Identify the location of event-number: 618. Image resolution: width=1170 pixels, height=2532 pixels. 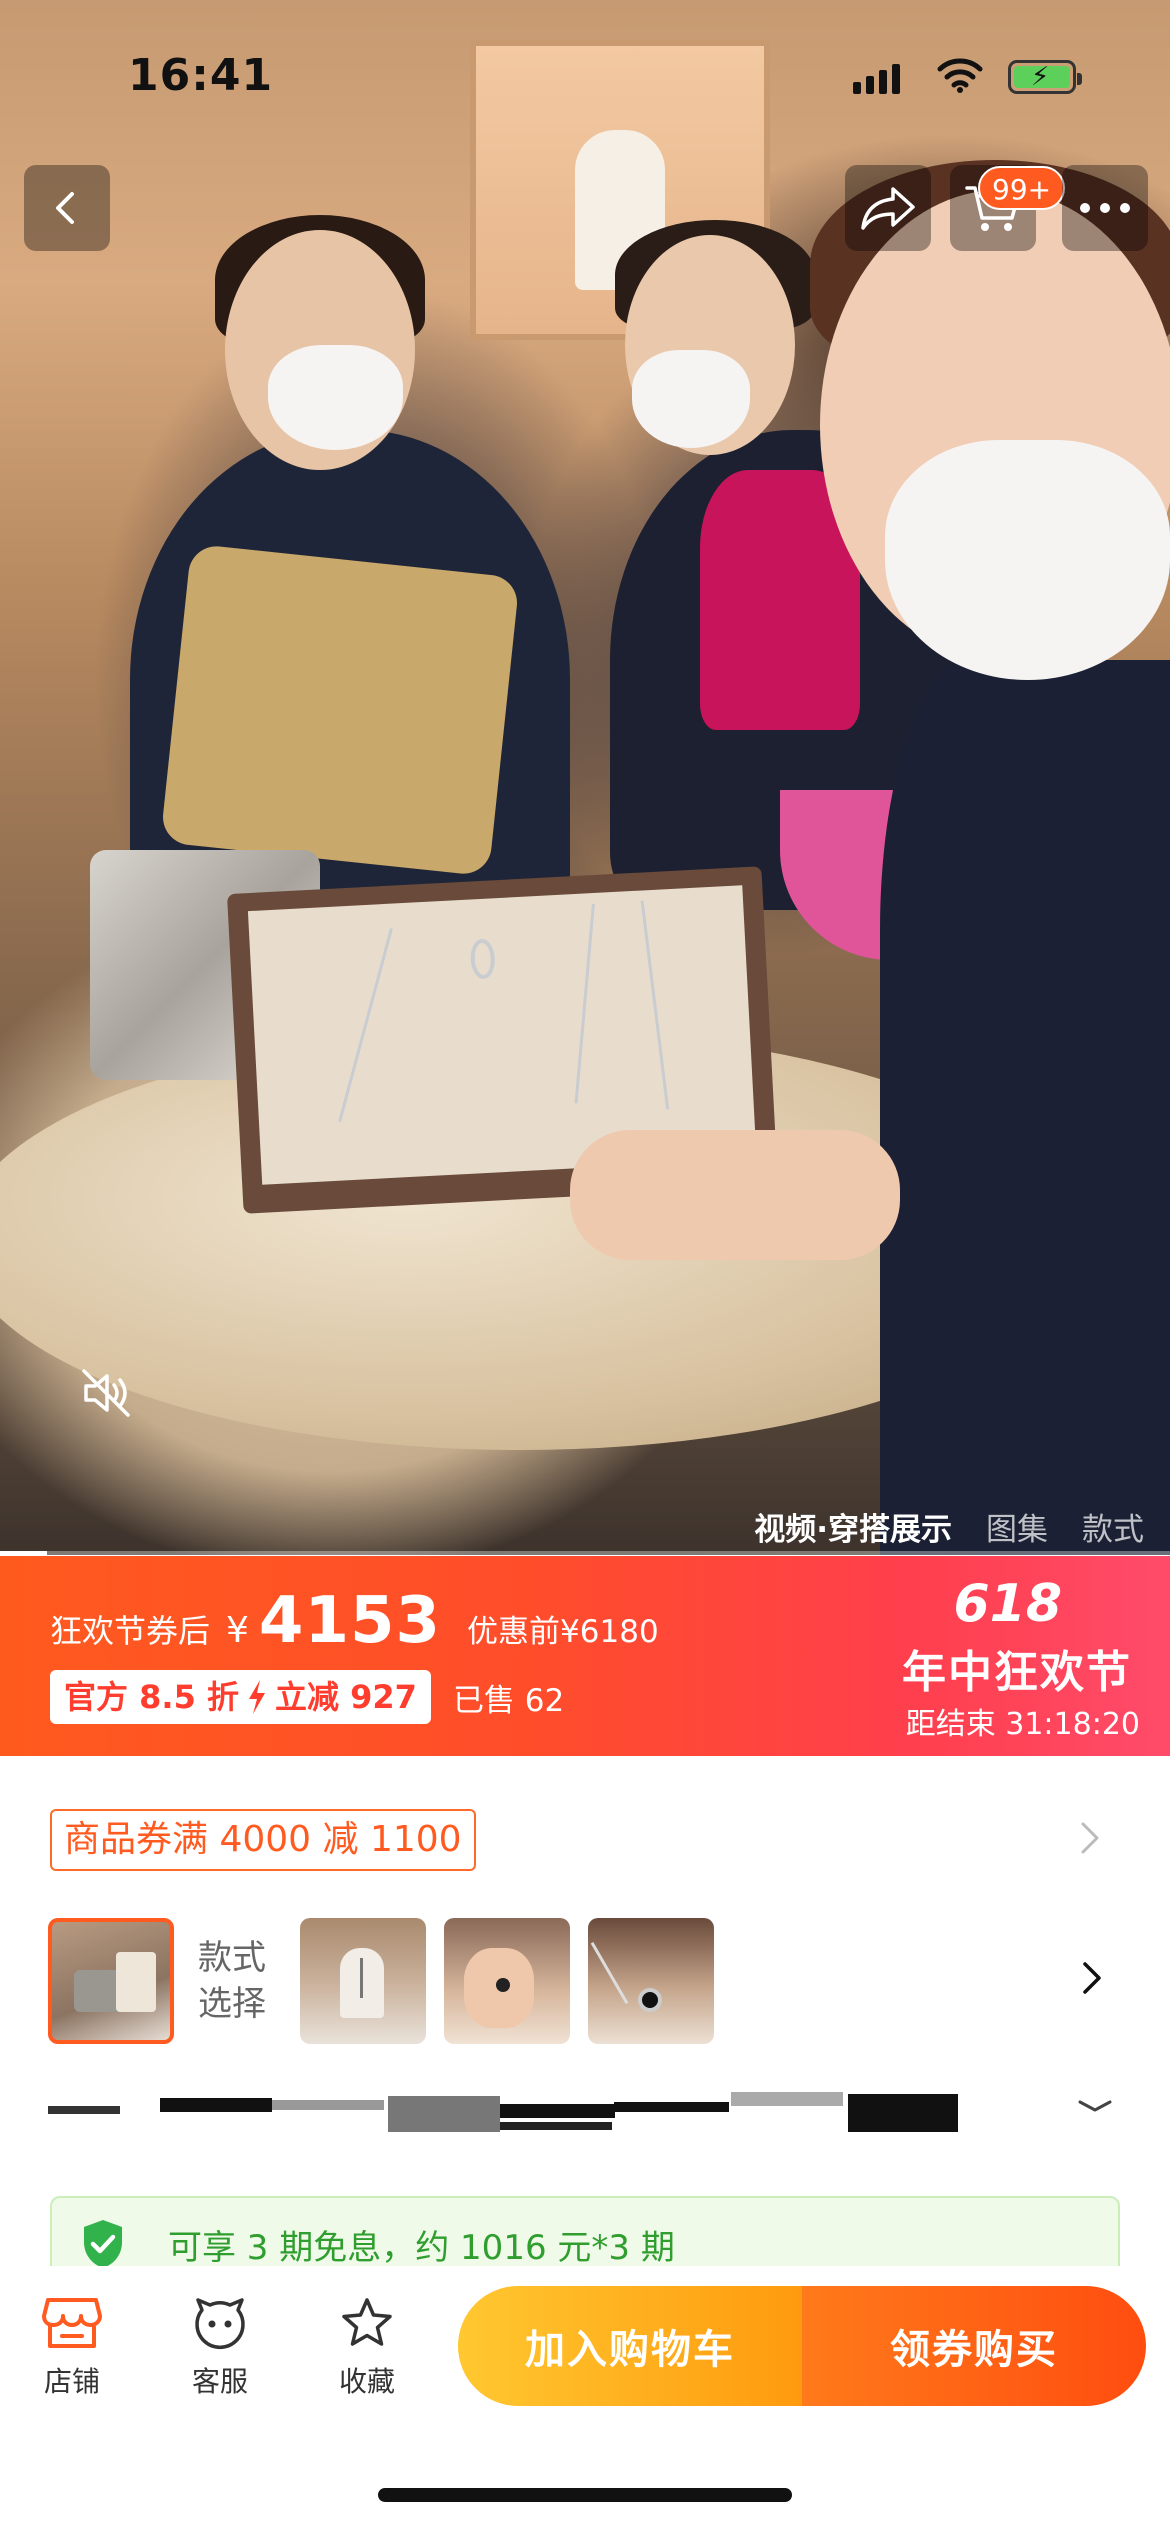
(1007, 1604).